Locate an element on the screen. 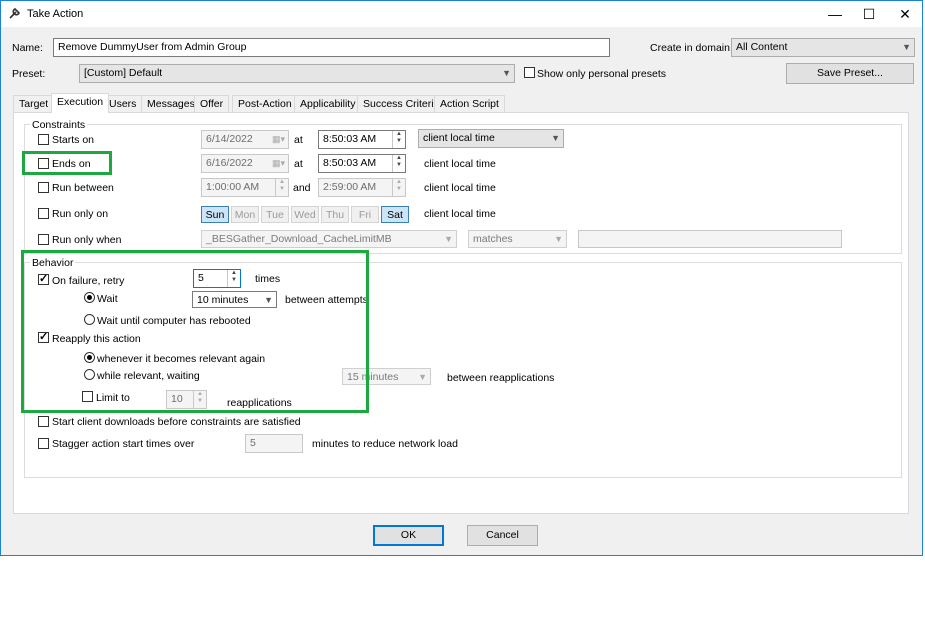 The height and width of the screenshot is (625, 925). match-value-input is located at coordinates (710, 239).